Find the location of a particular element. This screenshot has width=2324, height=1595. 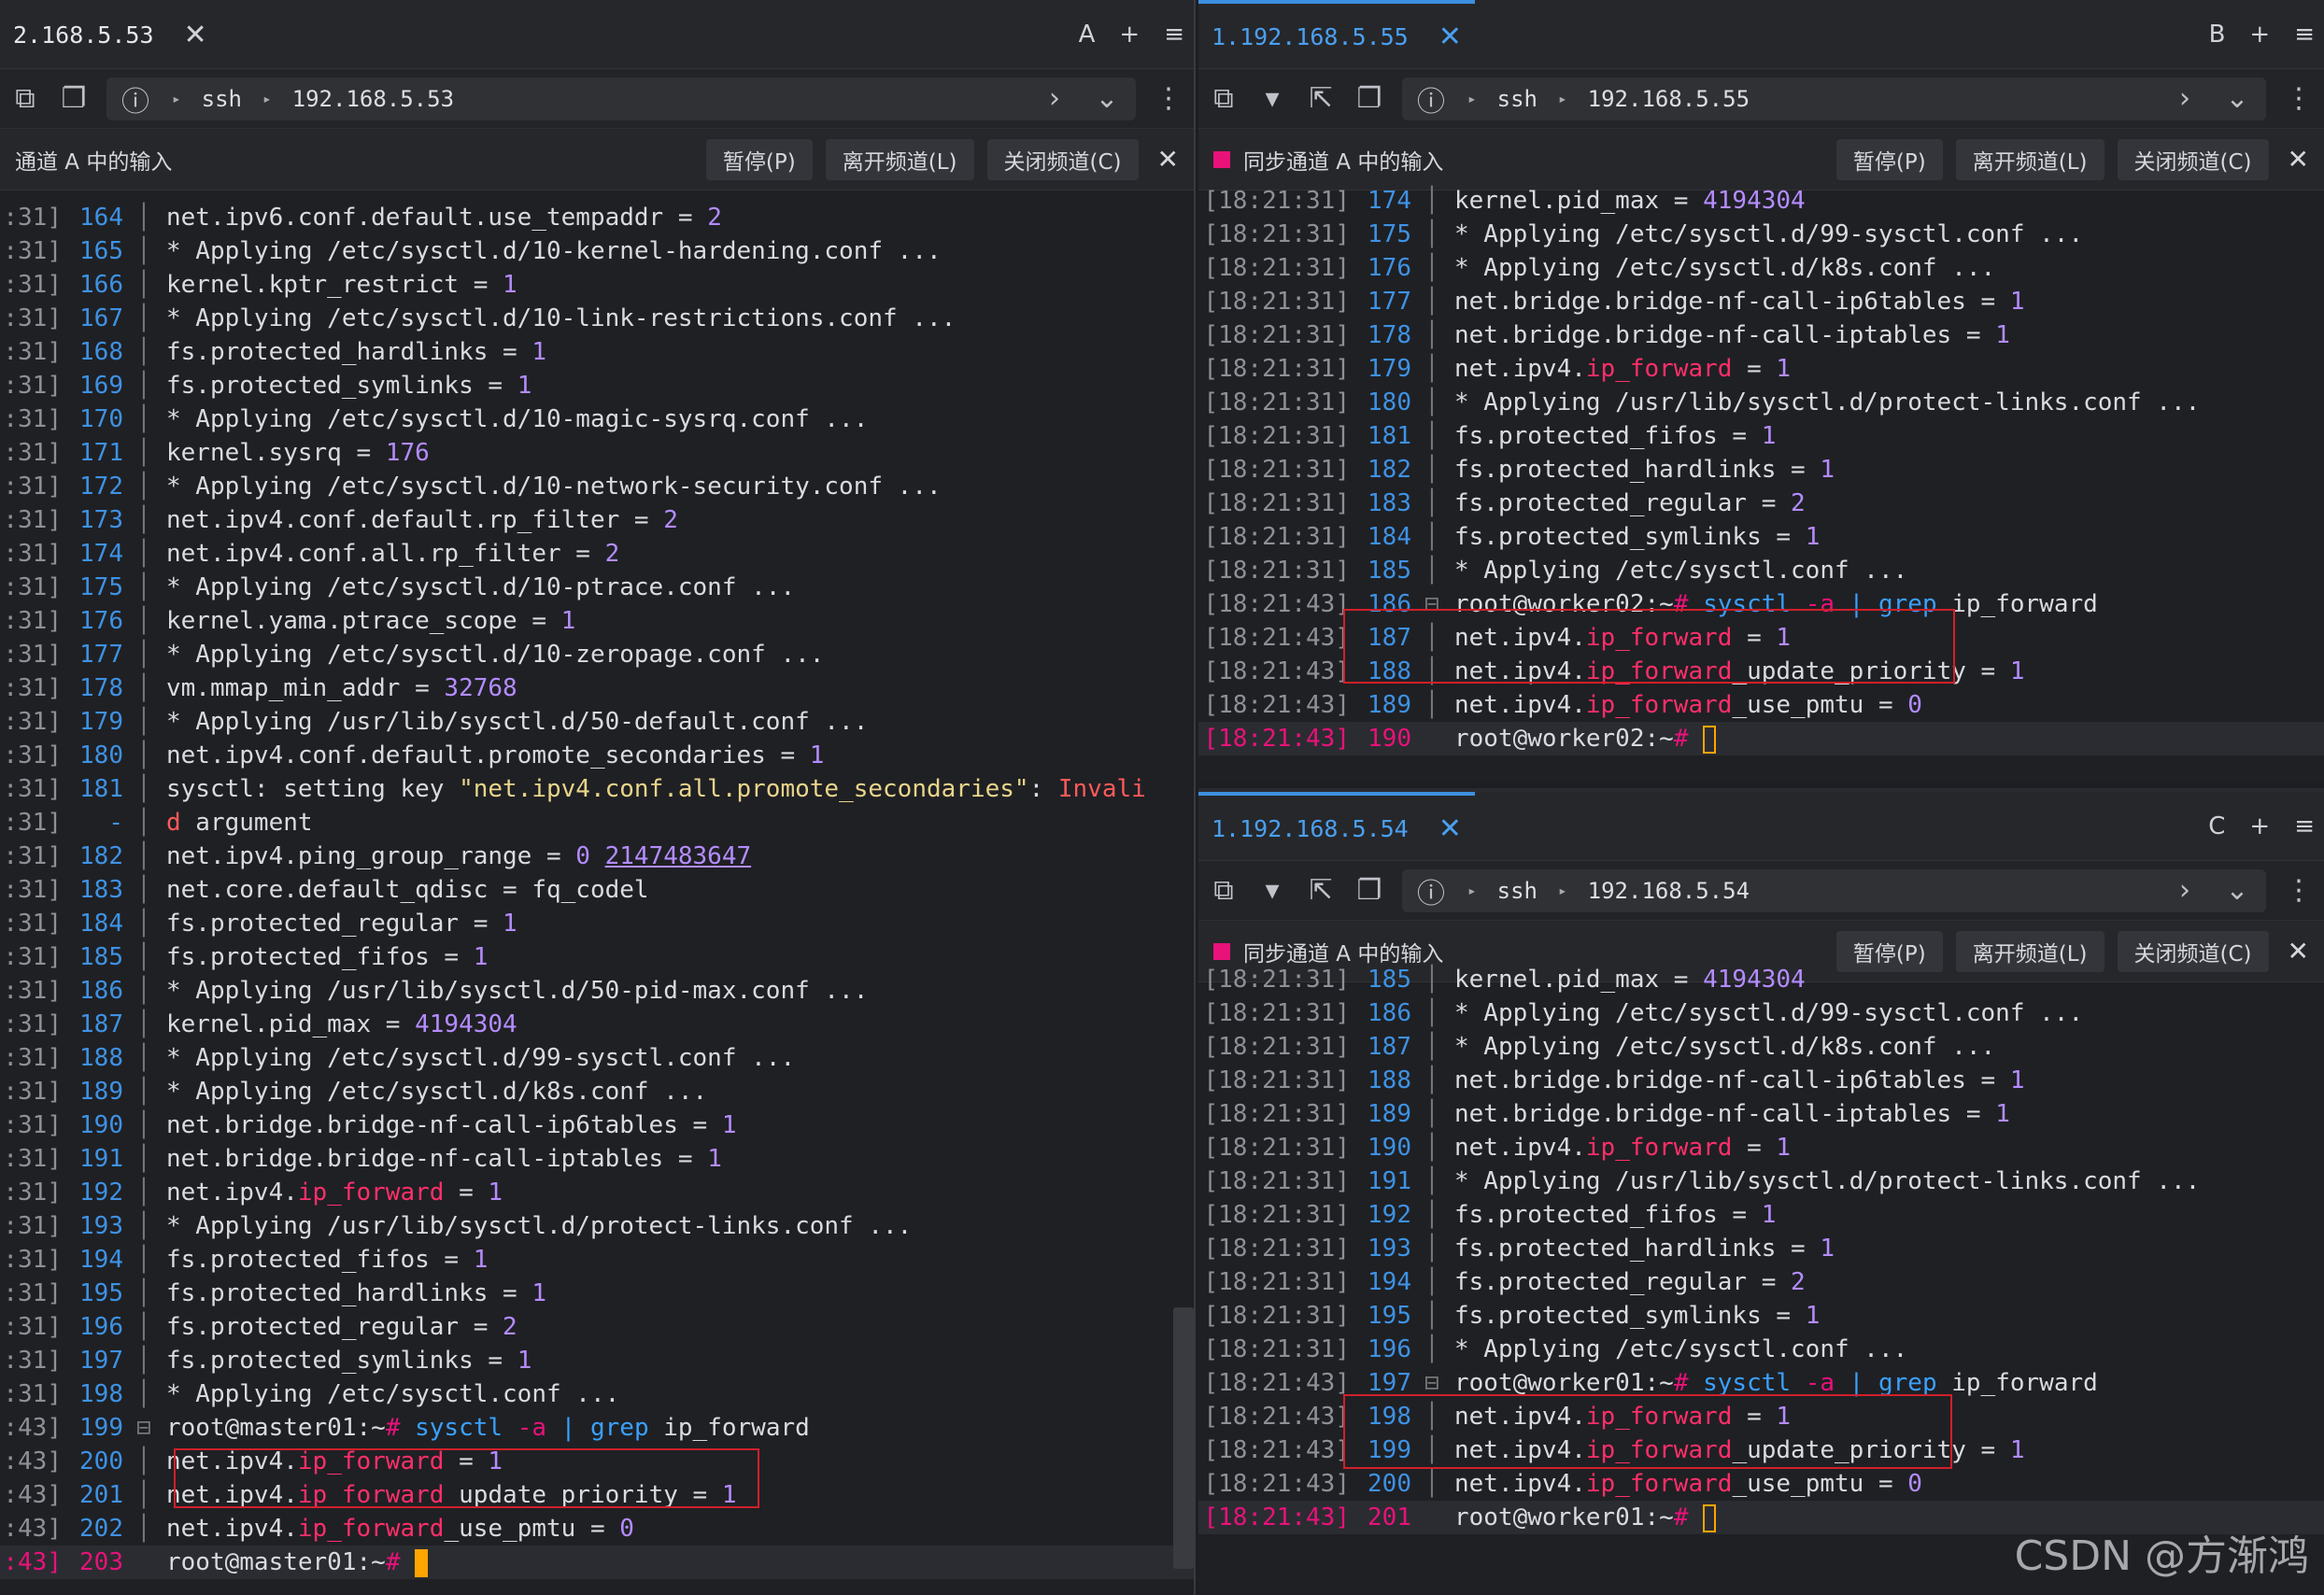

address-field: ⓘ ▸ ssh ▸ 192.168.5.53 › ⌄ is located at coordinates (621, 98).